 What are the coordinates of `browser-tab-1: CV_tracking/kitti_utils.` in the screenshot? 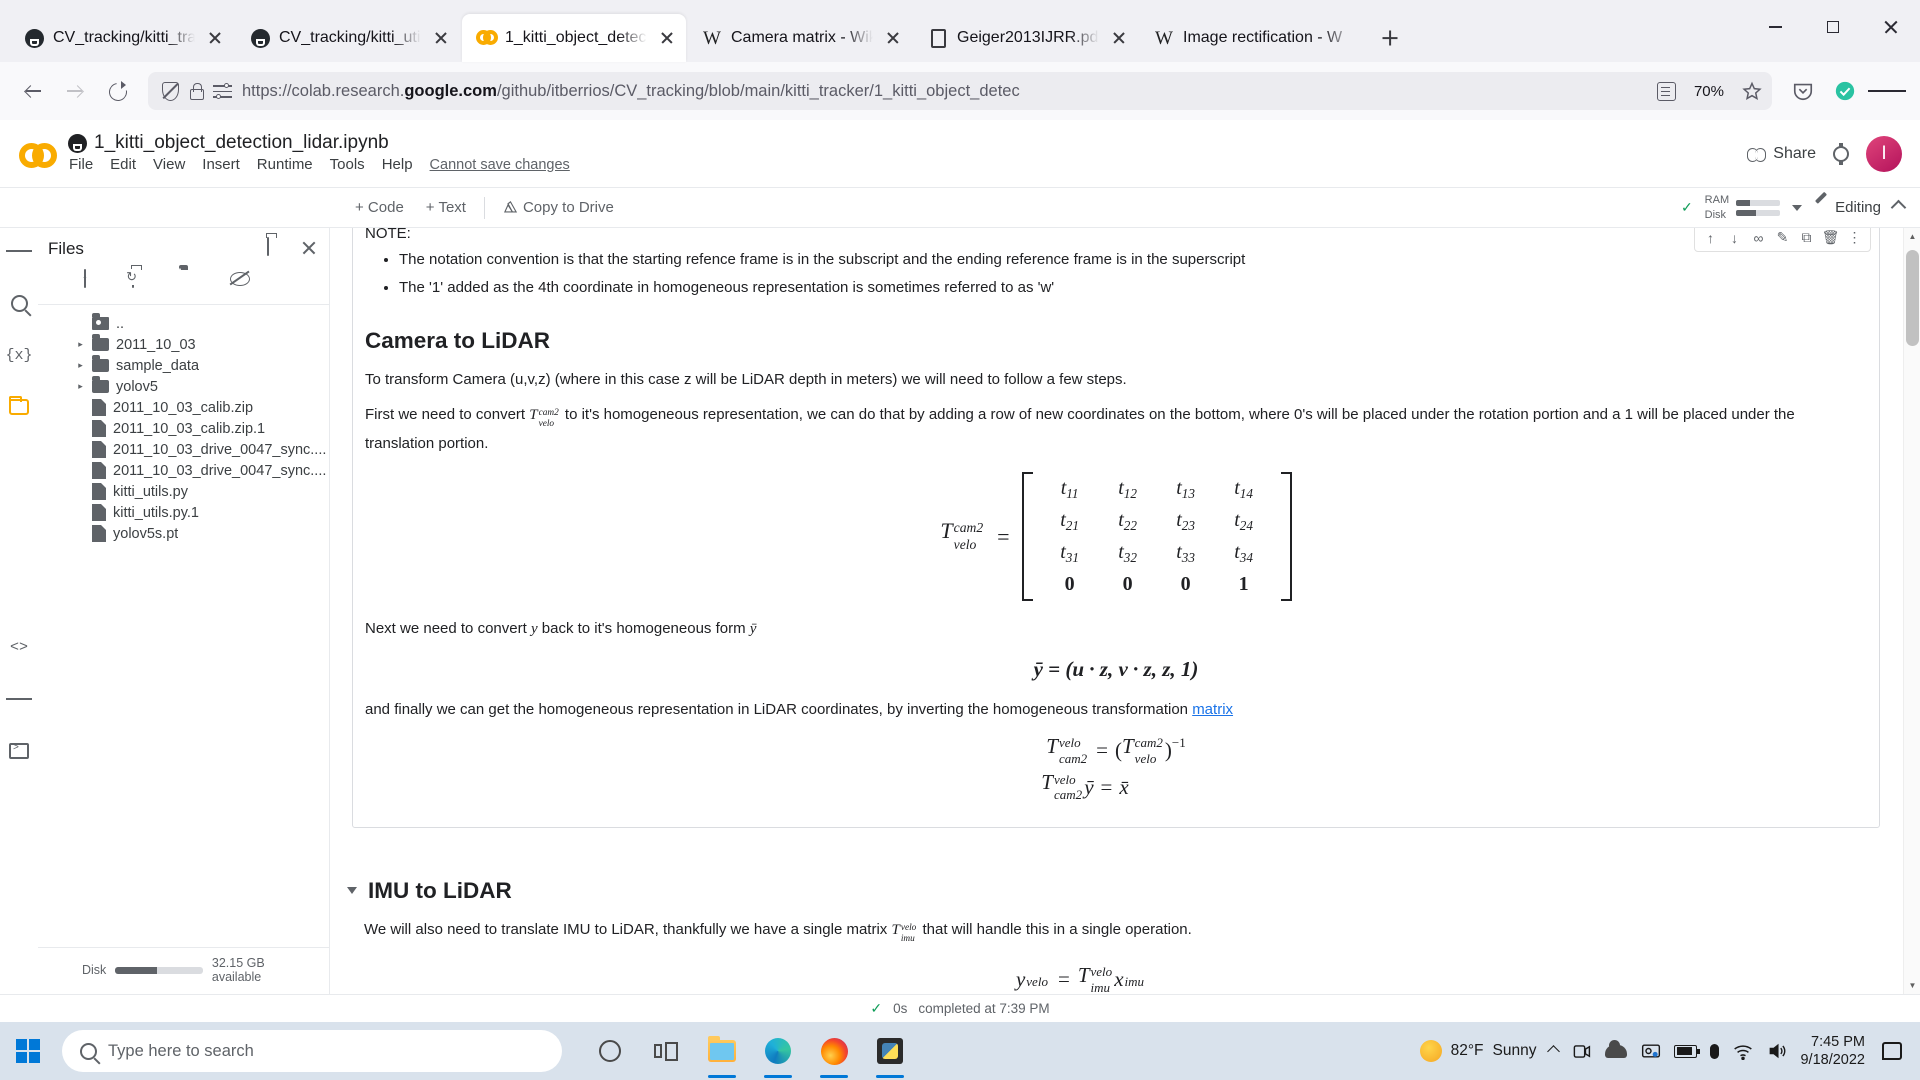 It's located at (348, 38).